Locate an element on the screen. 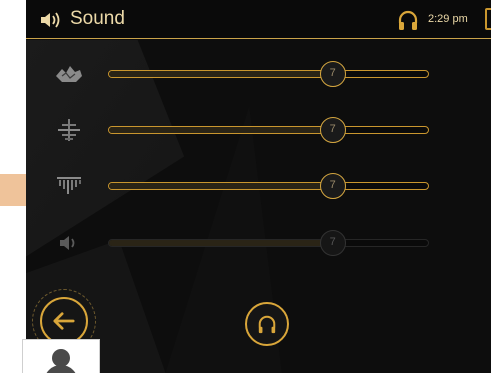  treble-slider-track is located at coordinates (268, 186).